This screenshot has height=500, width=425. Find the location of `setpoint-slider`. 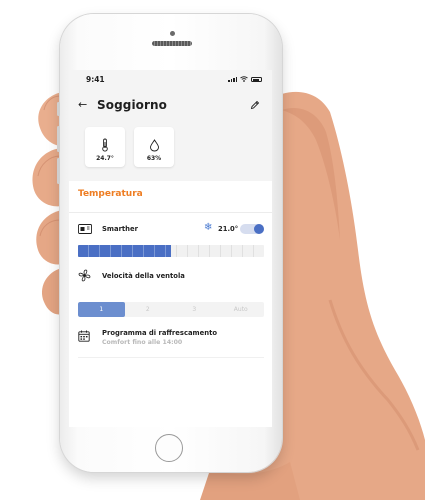

setpoint-slider is located at coordinates (171, 251).